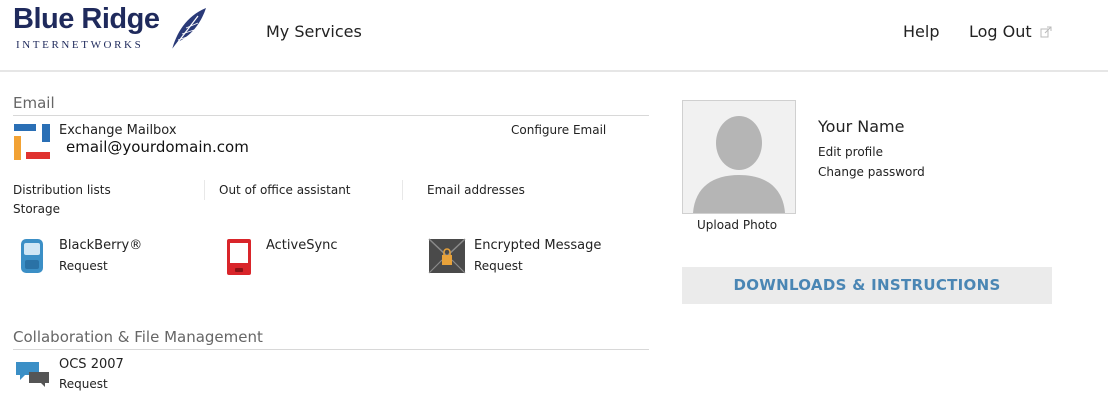 This screenshot has width=1108, height=394. Describe the element at coordinates (34, 103) in the screenshot. I see `email-section-title: Email` at that location.